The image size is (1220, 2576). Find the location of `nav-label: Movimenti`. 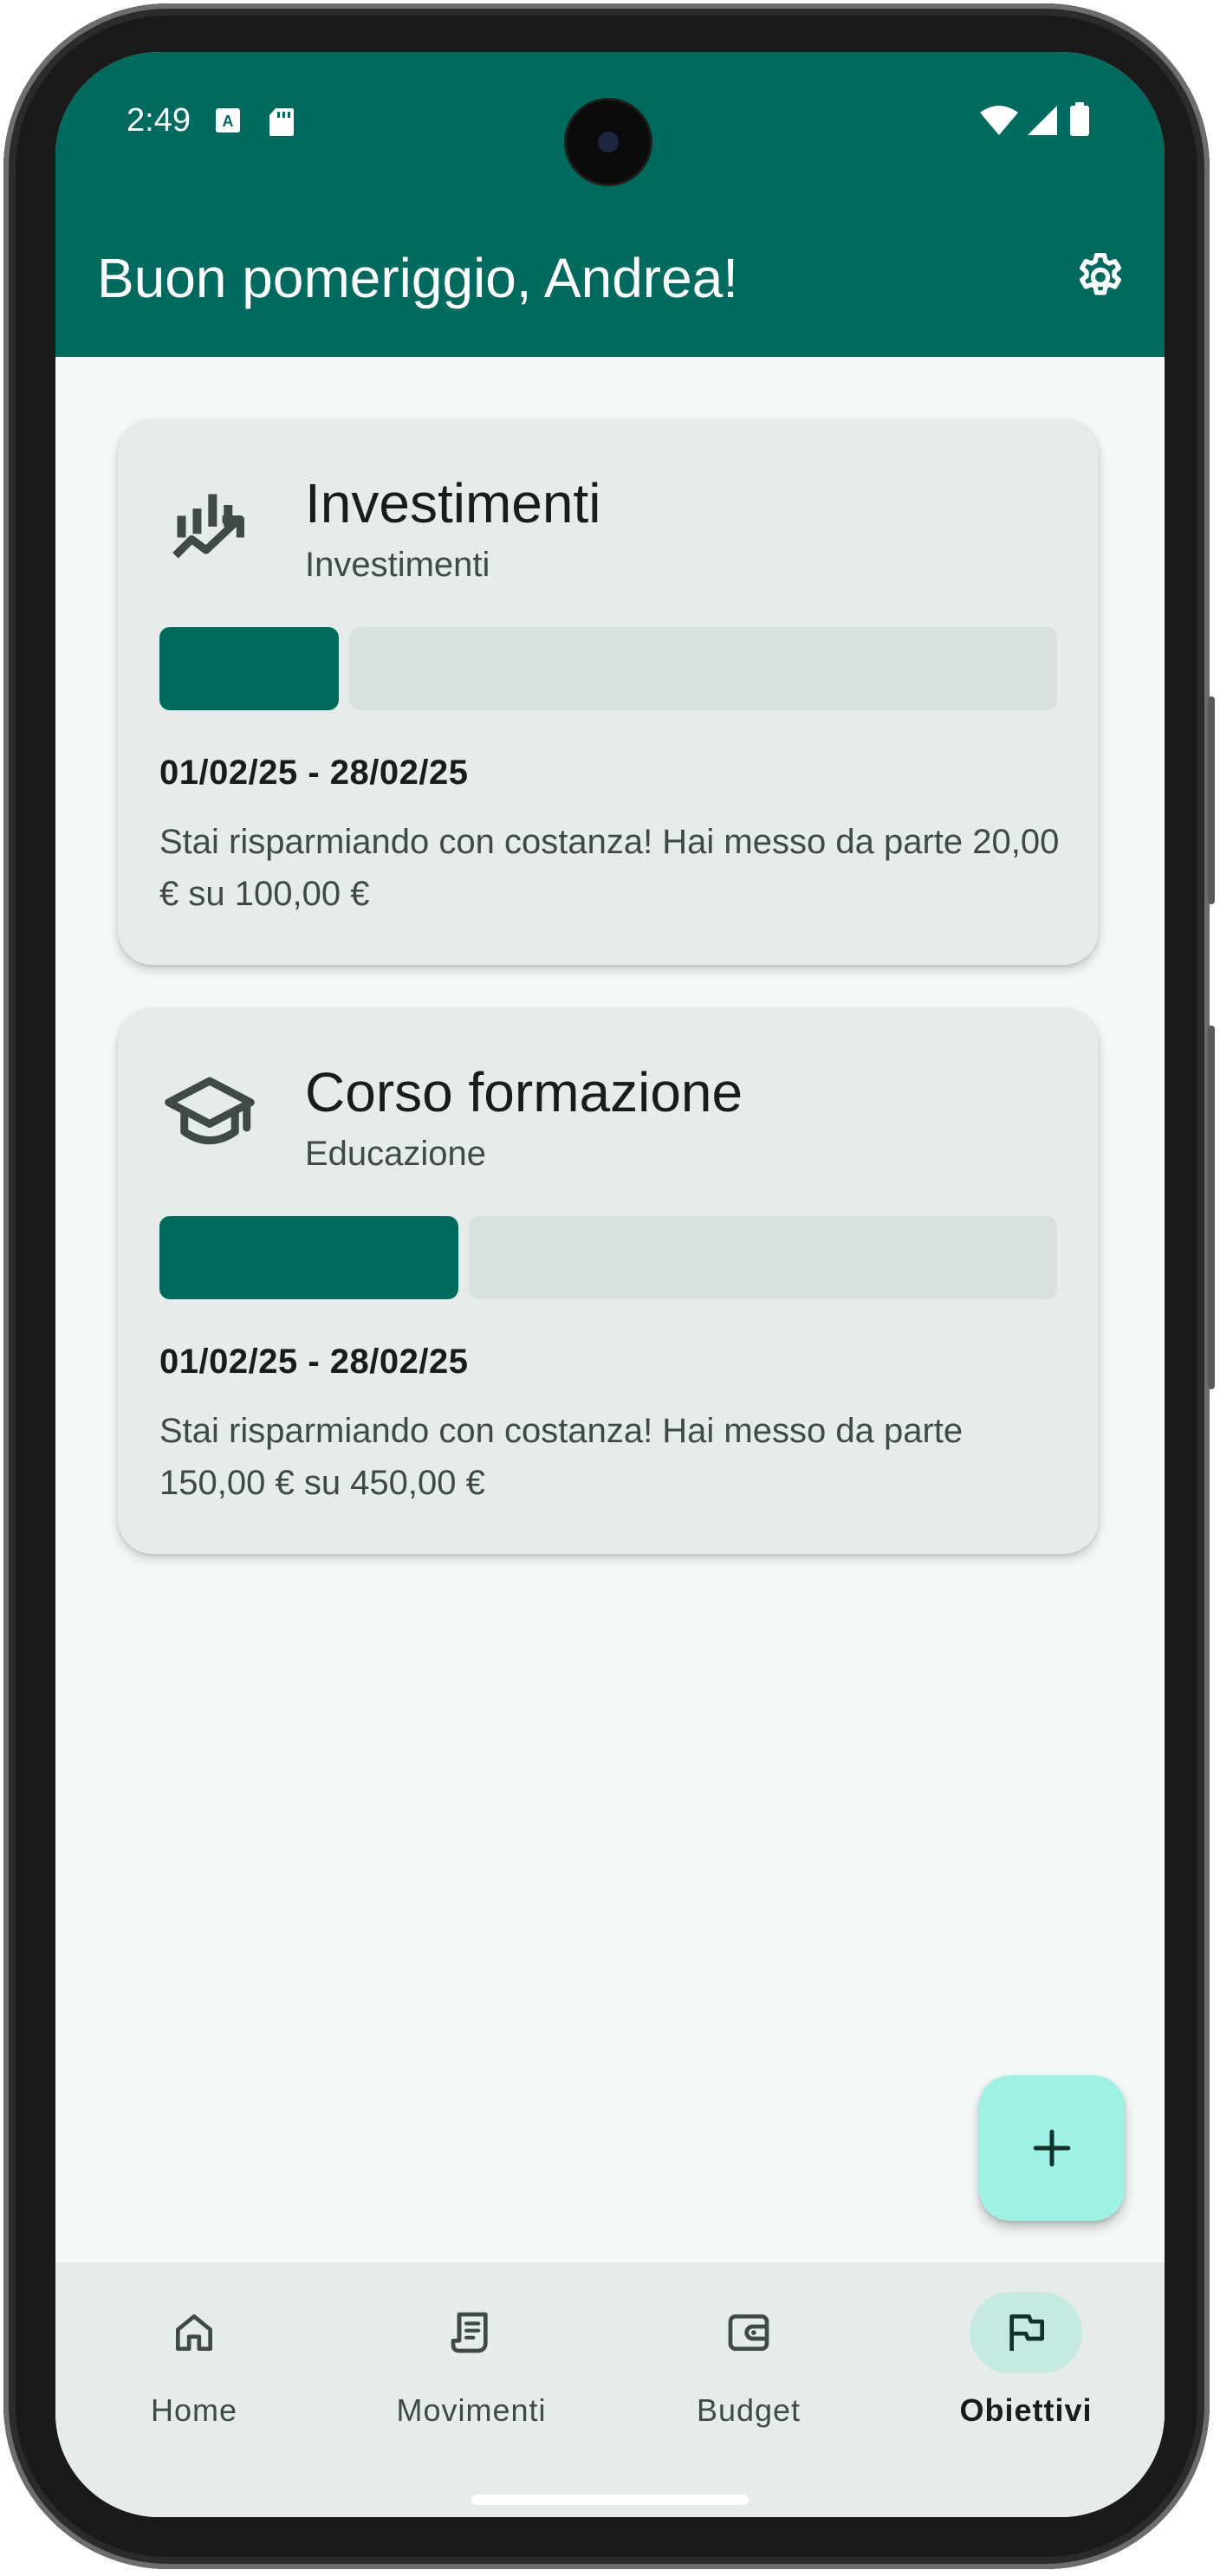

nav-label: Movimenti is located at coordinates (471, 2410).